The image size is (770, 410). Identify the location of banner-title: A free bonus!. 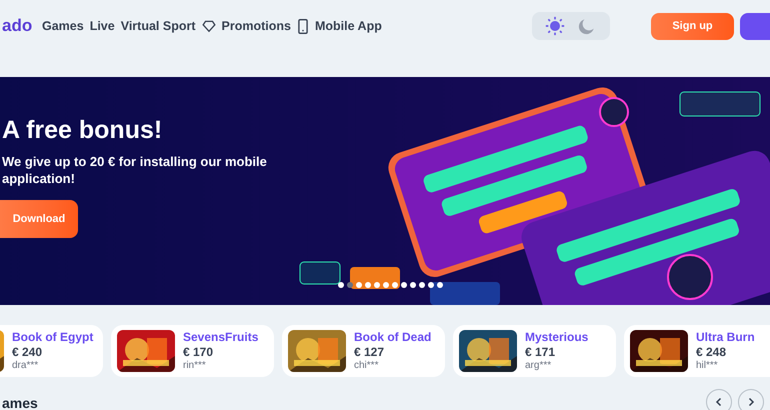
(83, 130).